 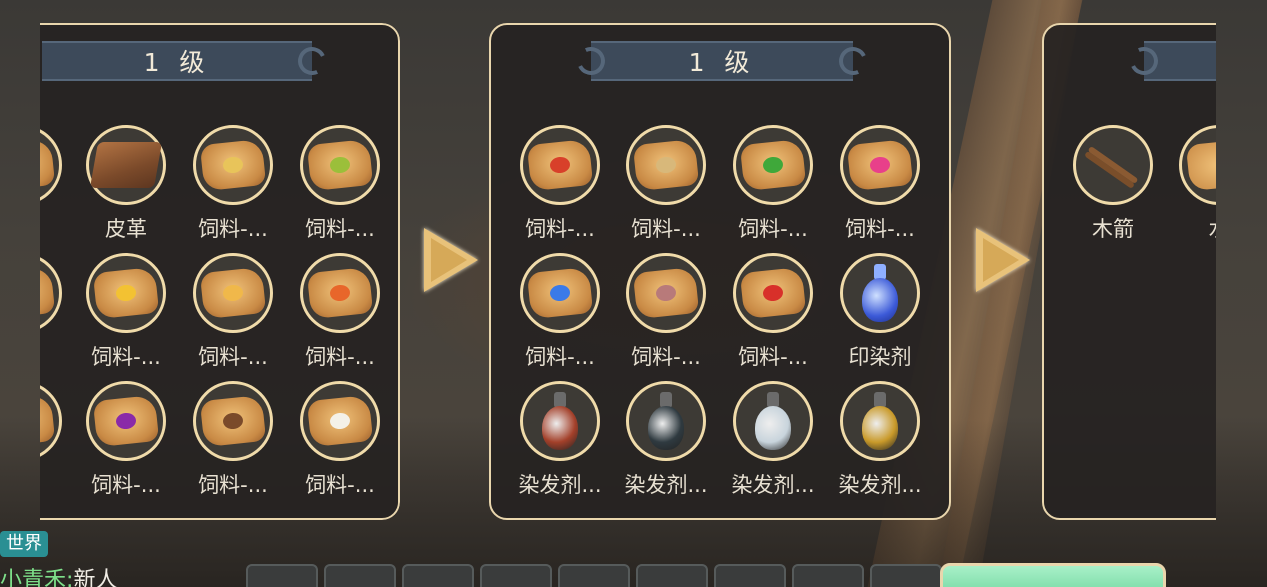 What do you see at coordinates (1197, 165) in the screenshot?
I see `water-item-icon` at bounding box center [1197, 165].